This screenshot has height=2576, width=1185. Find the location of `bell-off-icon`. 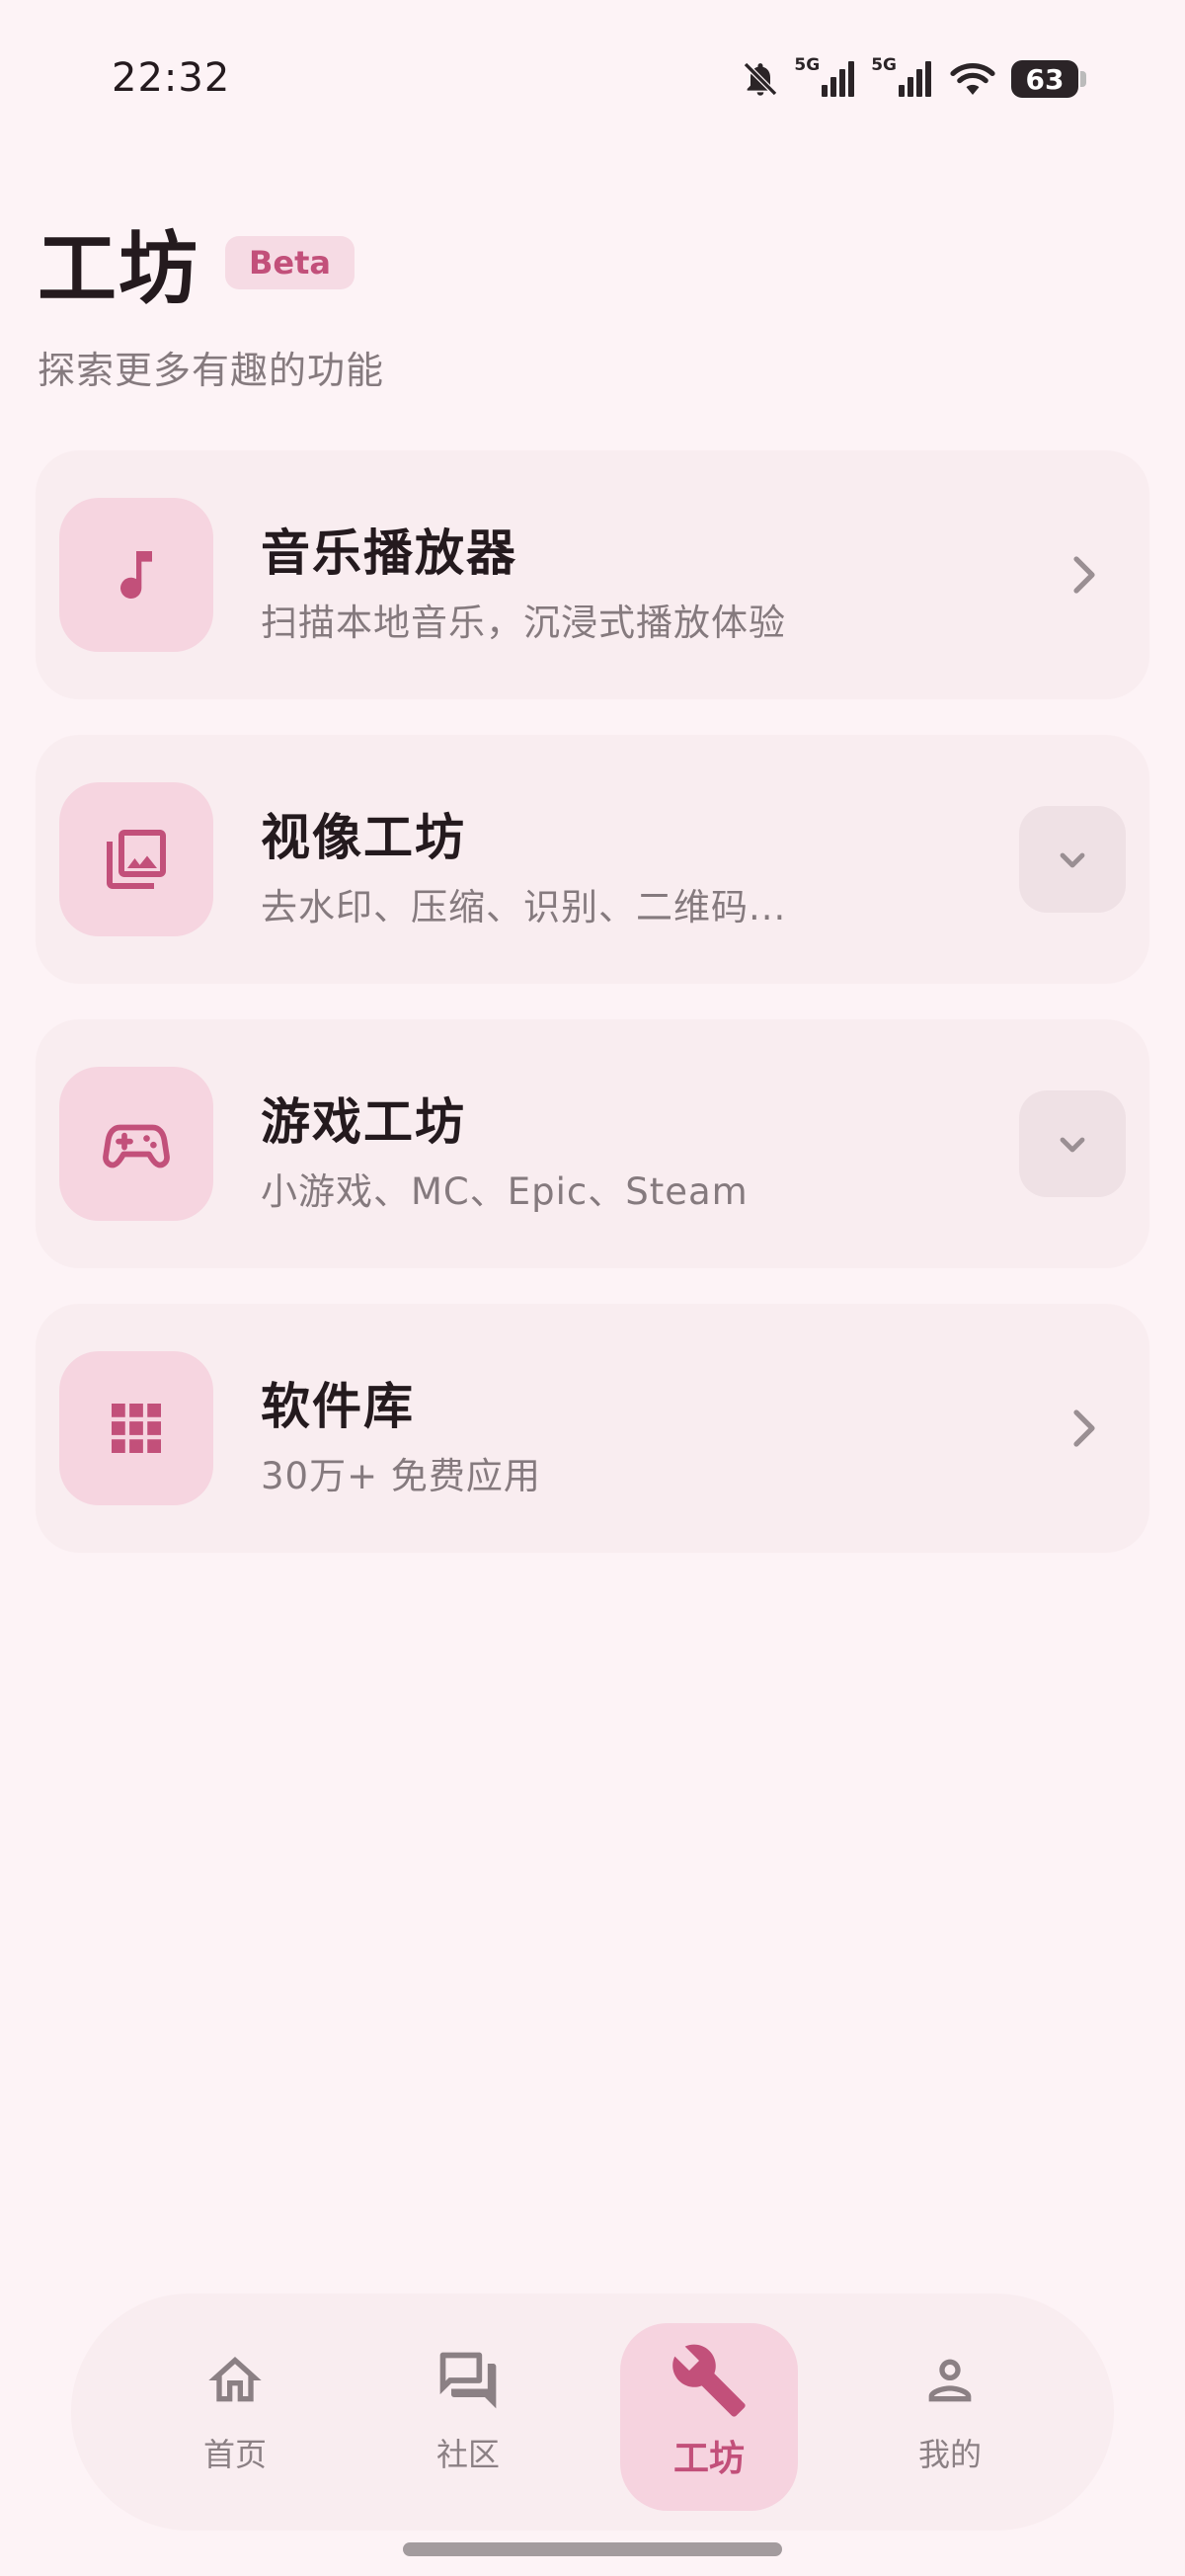

bell-off-icon is located at coordinates (761, 79).